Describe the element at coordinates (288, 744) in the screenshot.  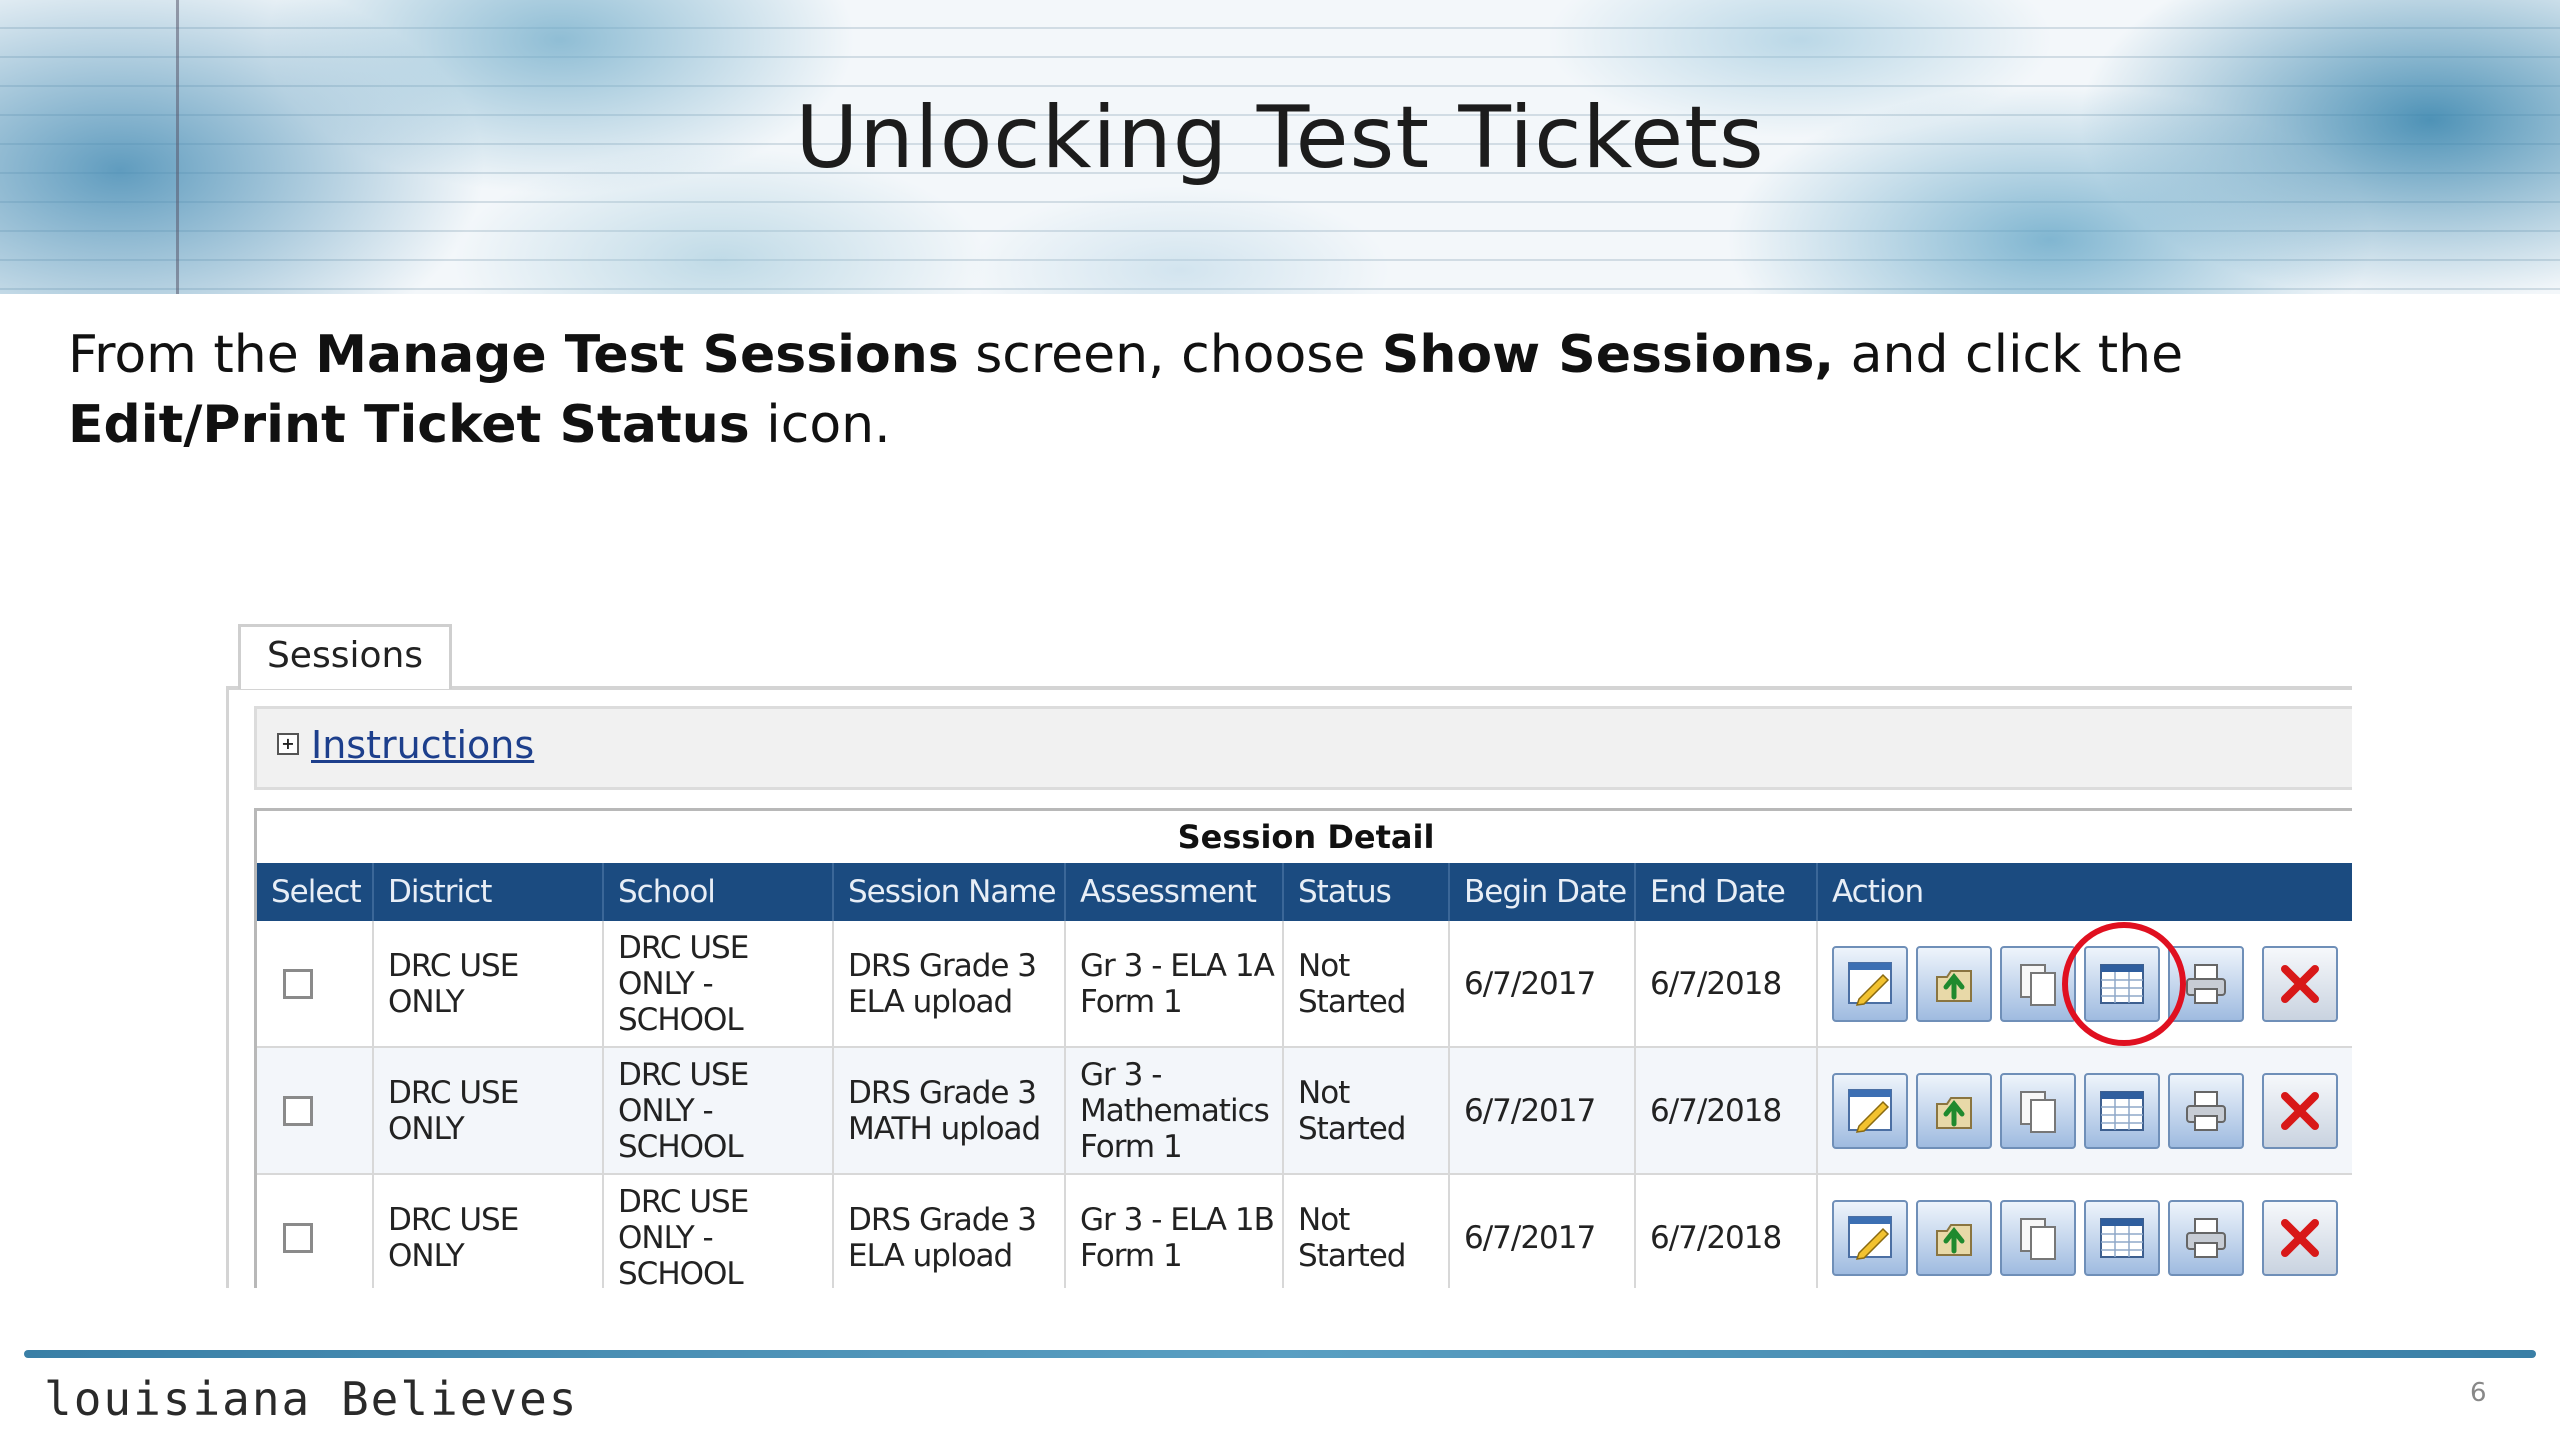
I see `expand-icon: +` at that location.